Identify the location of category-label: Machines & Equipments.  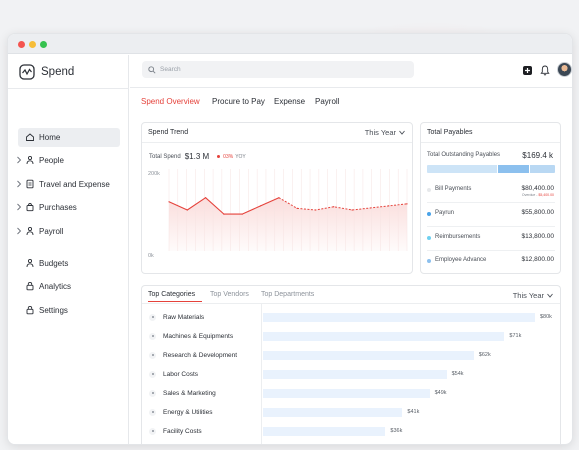
(198, 336).